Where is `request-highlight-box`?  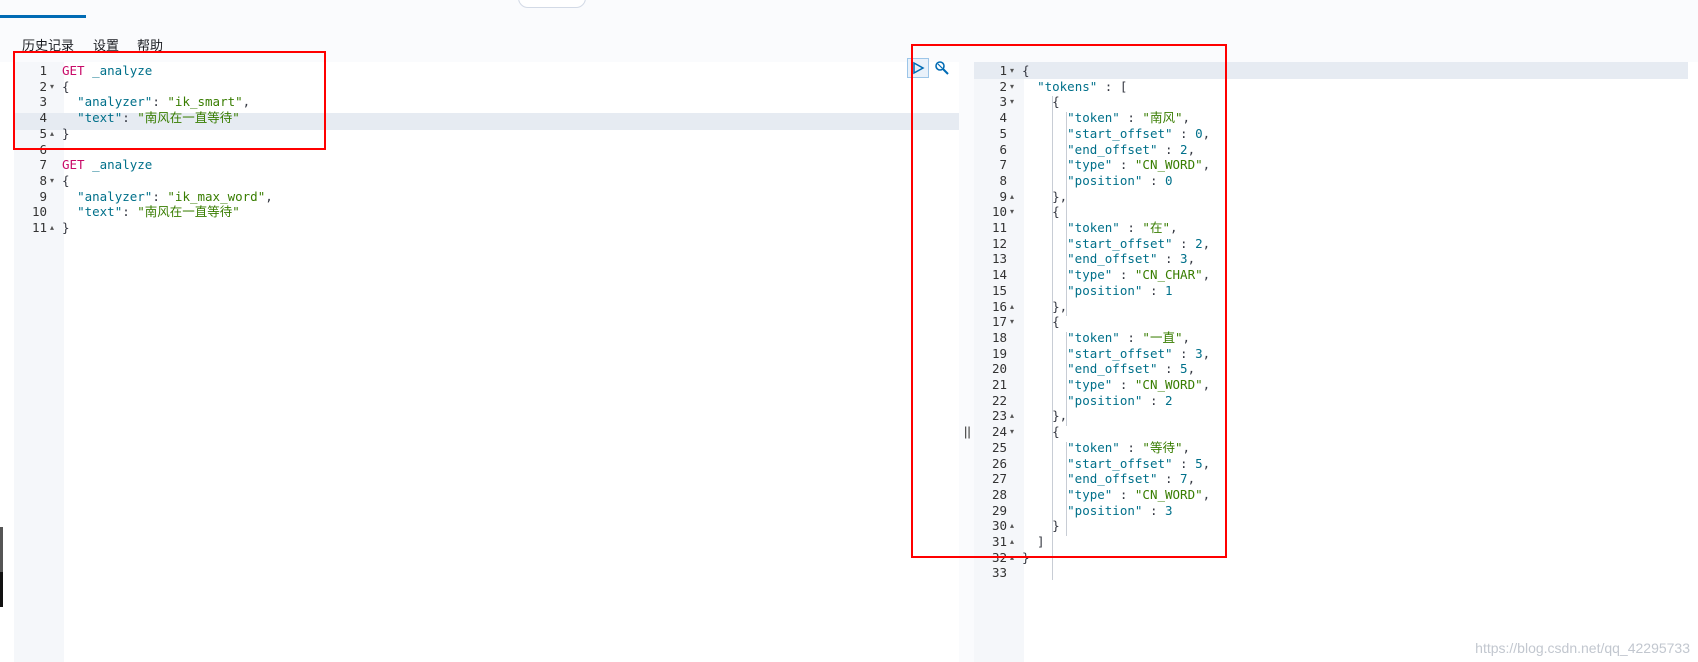
request-highlight-box is located at coordinates (169, 100).